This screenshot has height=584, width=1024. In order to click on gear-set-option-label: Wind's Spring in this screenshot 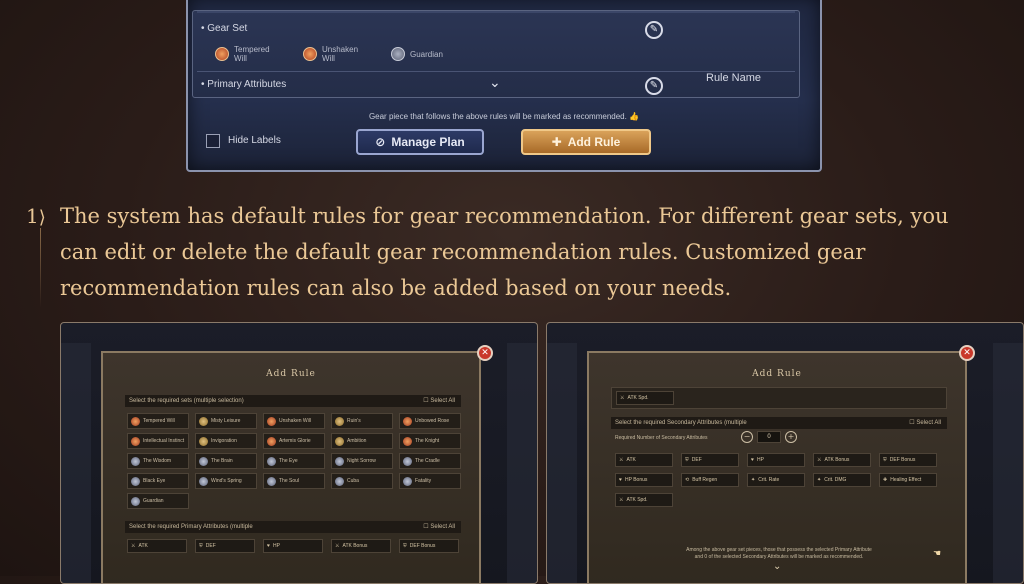, I will do `click(226, 480)`.